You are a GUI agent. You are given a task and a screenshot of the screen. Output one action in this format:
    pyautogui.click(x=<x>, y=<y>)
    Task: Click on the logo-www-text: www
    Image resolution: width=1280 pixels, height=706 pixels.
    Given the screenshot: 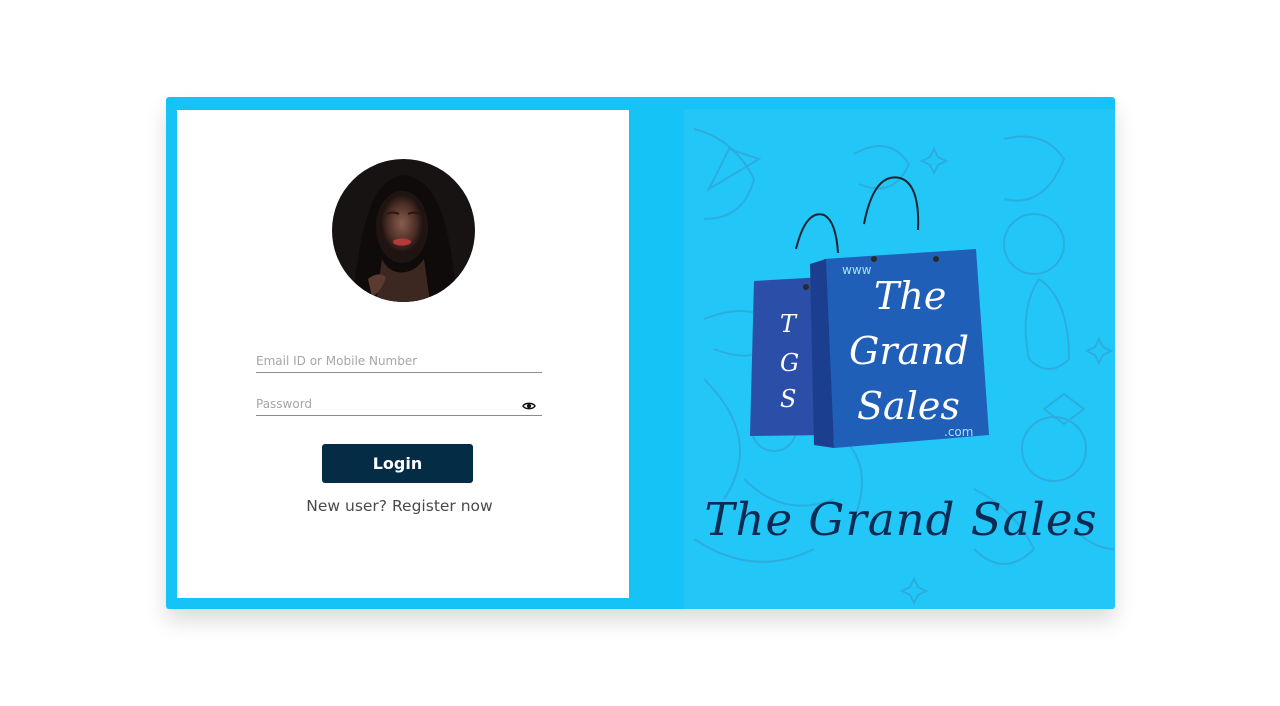 What is the action you would take?
    pyautogui.click(x=857, y=270)
    